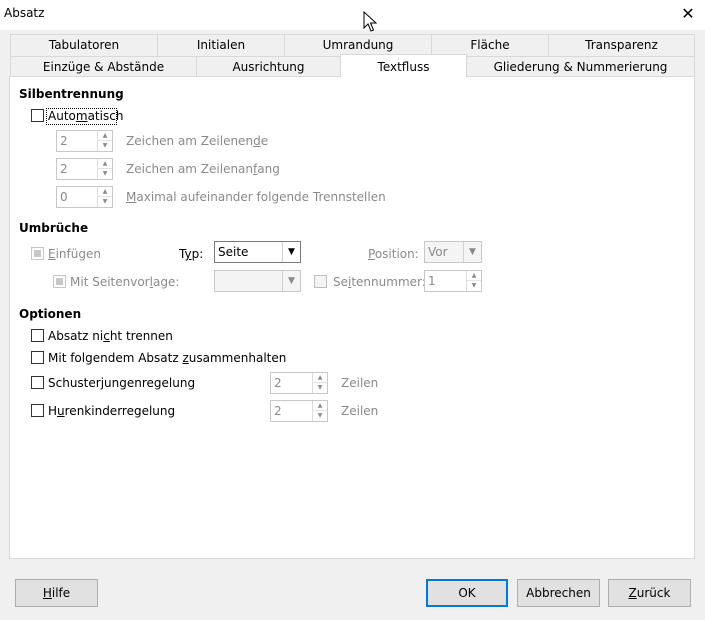 Image resolution: width=705 pixels, height=620 pixels. What do you see at coordinates (453, 281) in the screenshot?
I see `page-number-spinner: 1 ▲ ▼` at bounding box center [453, 281].